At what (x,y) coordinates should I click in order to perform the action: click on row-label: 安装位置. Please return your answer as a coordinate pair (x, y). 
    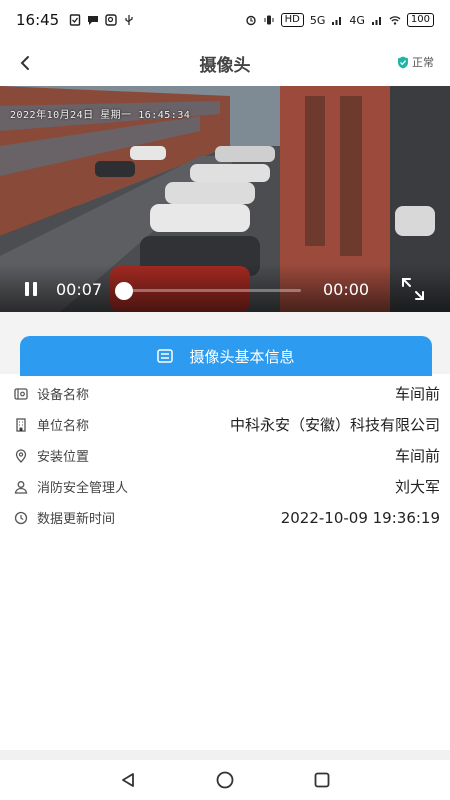
    Looking at the image, I should click on (63, 457).